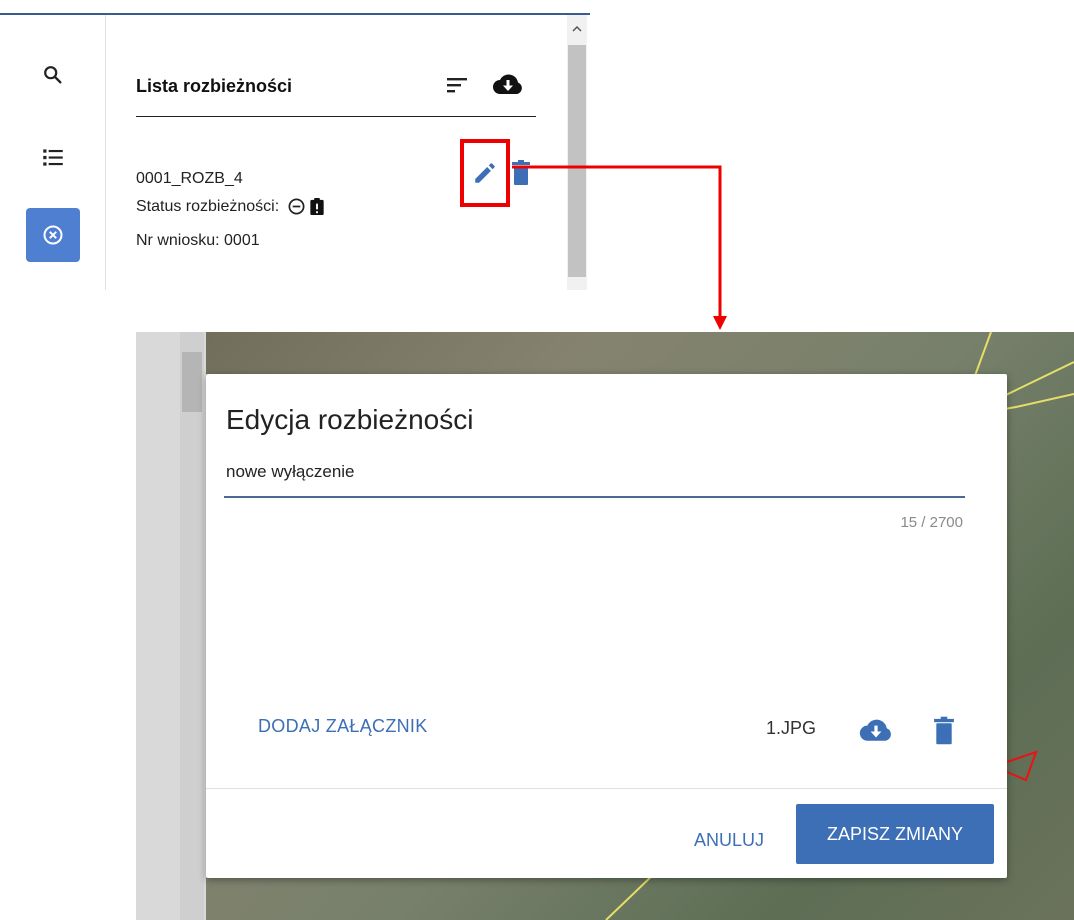 Image resolution: width=1074 pixels, height=920 pixels. I want to click on cloud-download-icon, so click(875, 730).